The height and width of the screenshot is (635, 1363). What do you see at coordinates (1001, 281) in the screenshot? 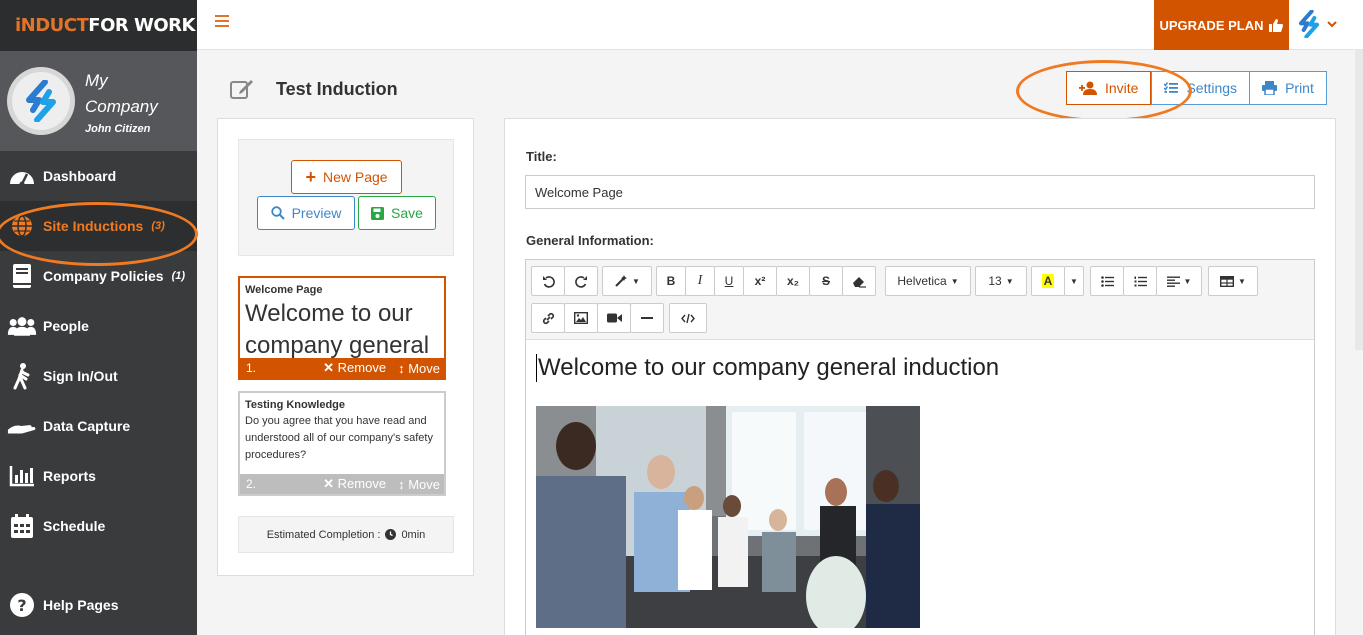
I see `font-size-select: 13 ▼` at bounding box center [1001, 281].